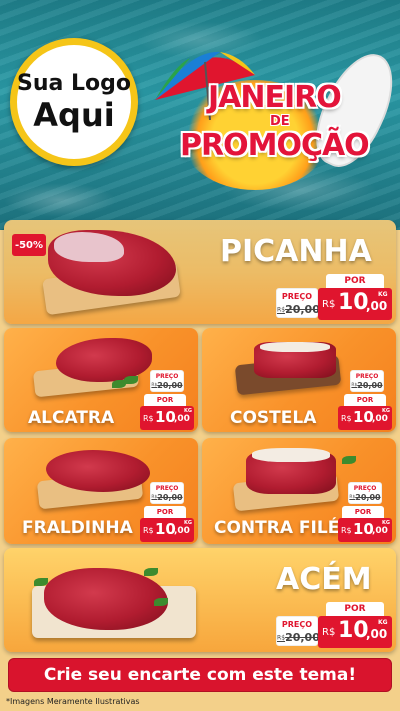  Describe the element at coordinates (71, 418) in the screenshot. I see `product-name: ALCATRA` at that location.